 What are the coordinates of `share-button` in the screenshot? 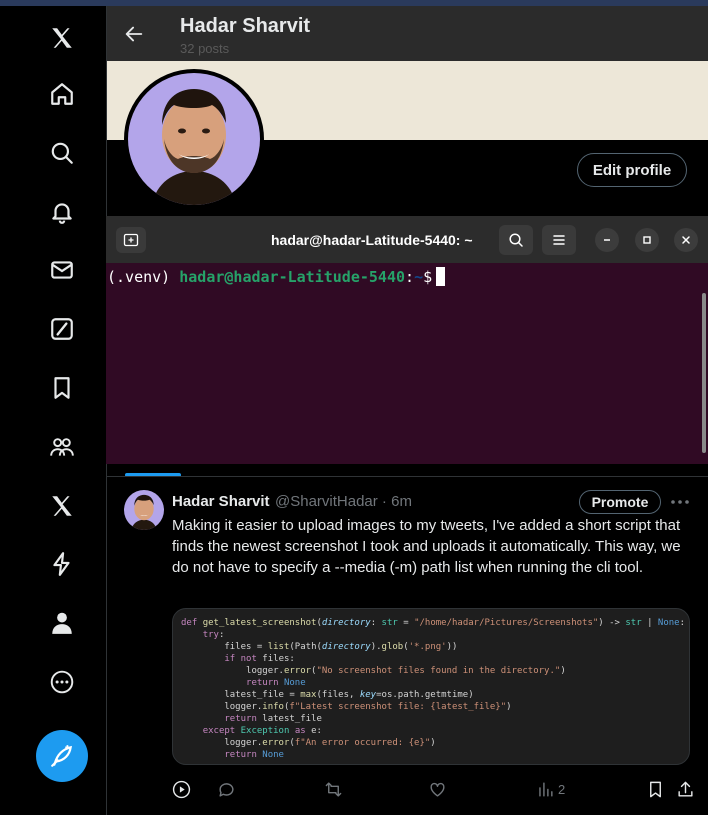 It's located at (685, 789).